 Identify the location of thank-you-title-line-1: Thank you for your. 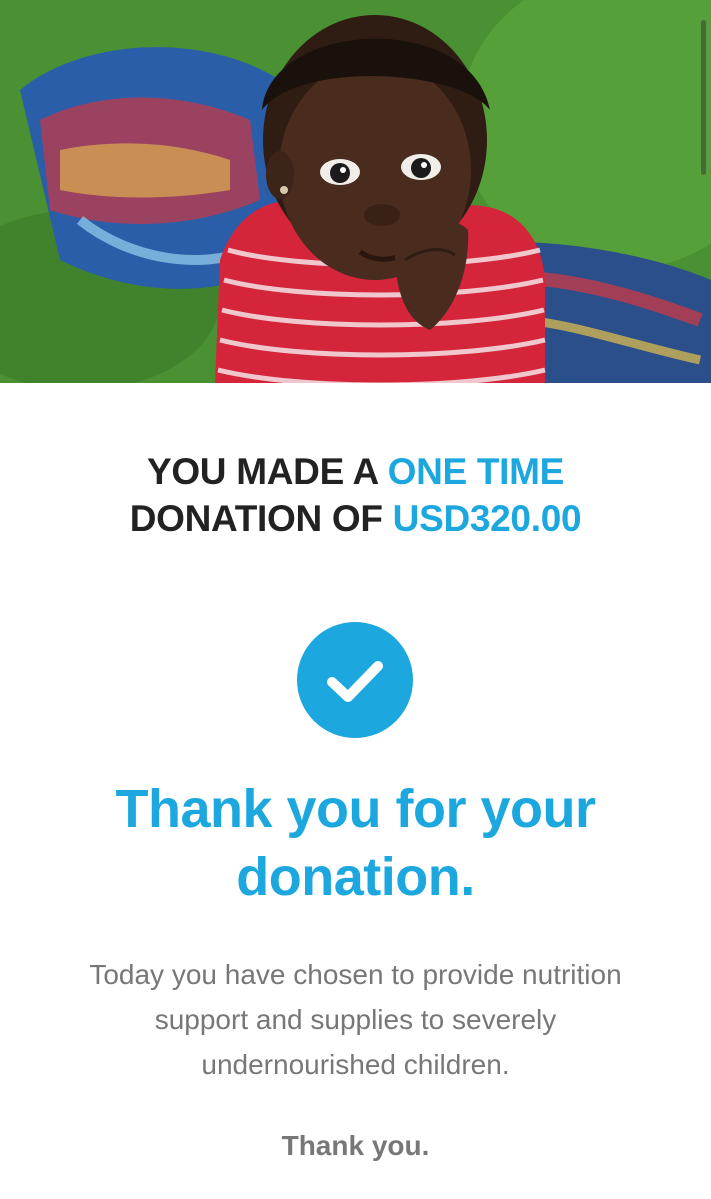
(355, 809).